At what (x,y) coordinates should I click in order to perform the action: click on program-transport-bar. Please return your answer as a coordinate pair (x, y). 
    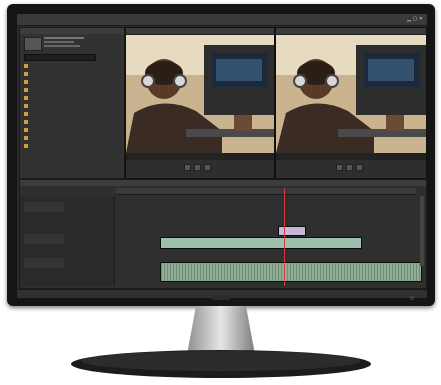
    Looking at the image, I should click on (351, 169).